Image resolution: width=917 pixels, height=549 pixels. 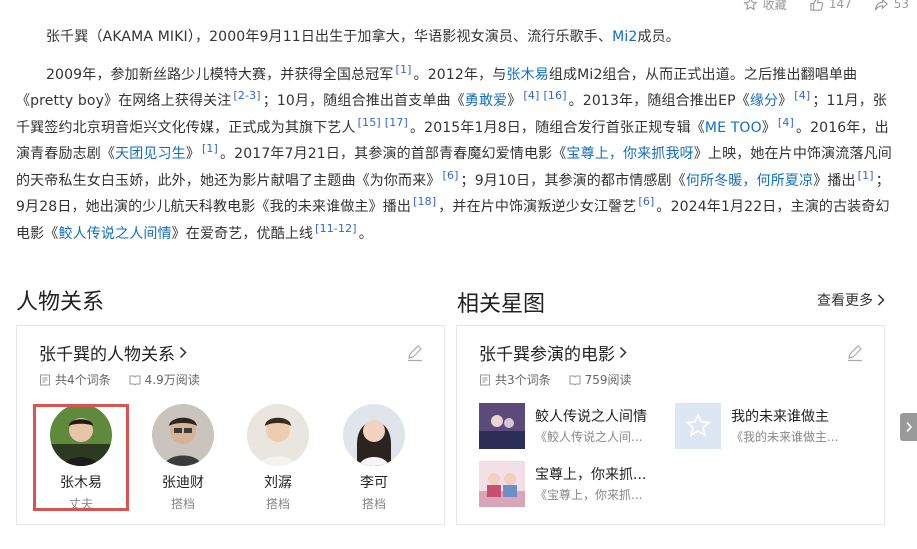 I want to click on reference-link: [15], so click(x=369, y=122).